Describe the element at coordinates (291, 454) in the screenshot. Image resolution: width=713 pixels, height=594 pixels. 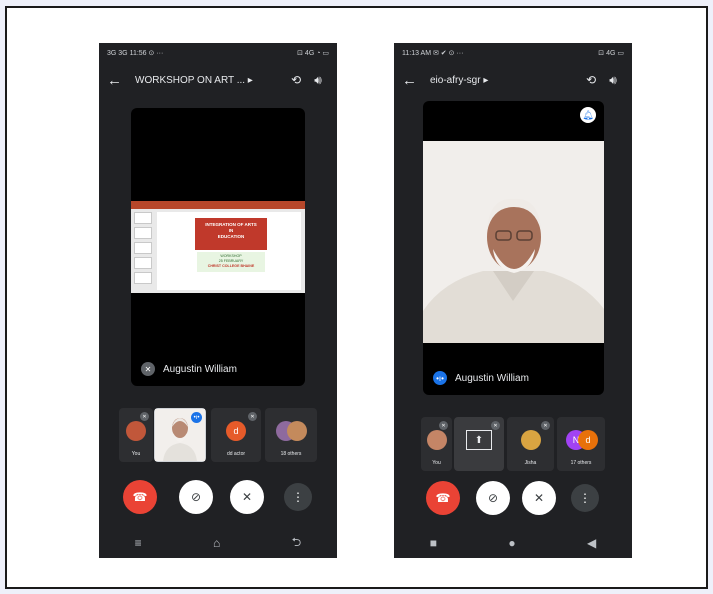
I see `tile-label: 18 others` at that location.